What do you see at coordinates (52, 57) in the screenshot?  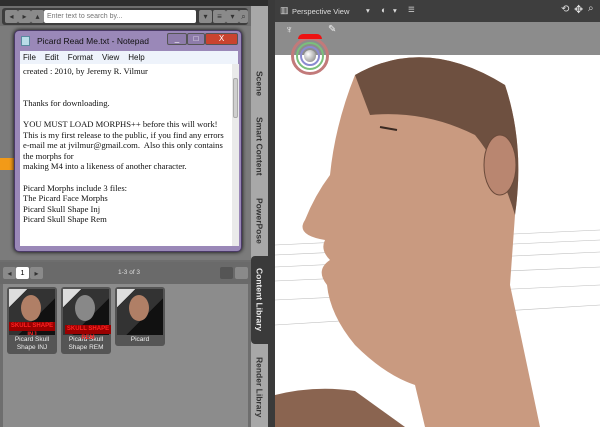 I see `menu-edit: Edit` at bounding box center [52, 57].